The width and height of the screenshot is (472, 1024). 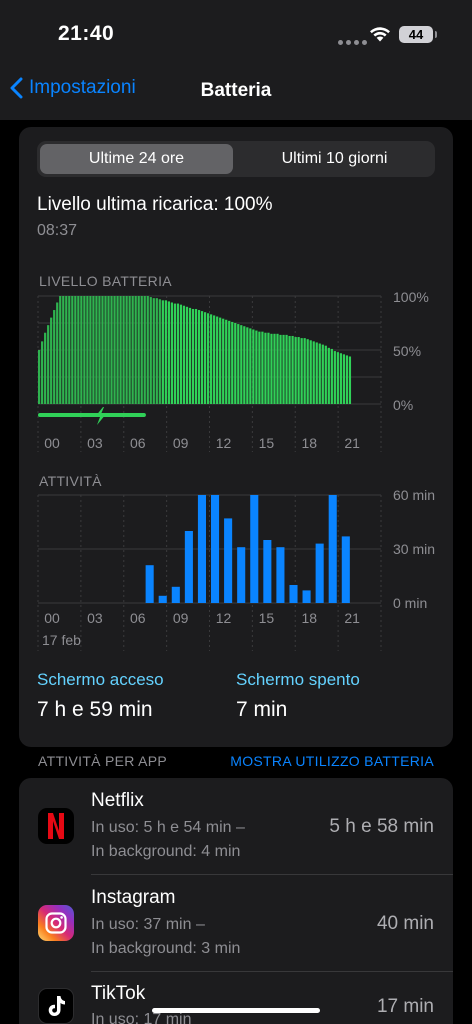 What do you see at coordinates (267, 618) in the screenshot?
I see `activity-x-label: 15` at bounding box center [267, 618].